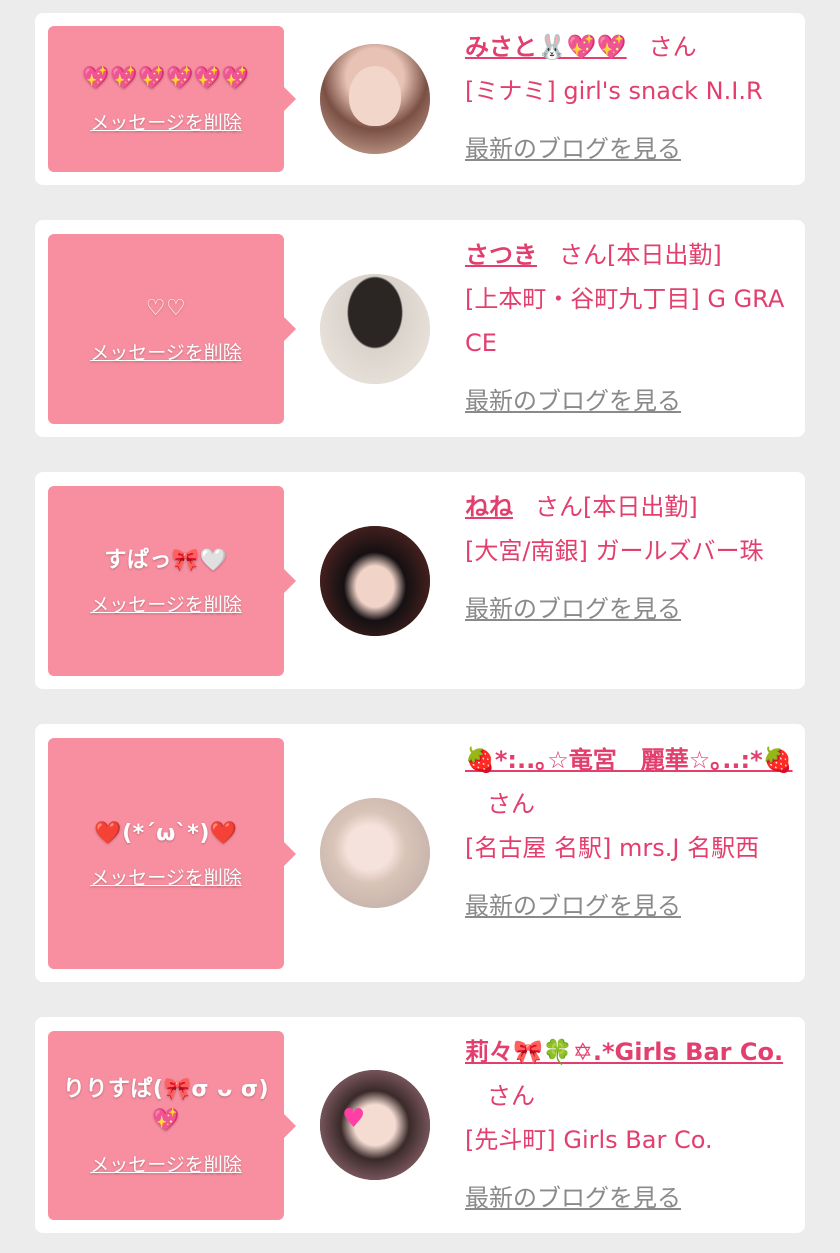 This screenshot has height=1253, width=840. What do you see at coordinates (172, 329) in the screenshot?
I see `message-bubble: ♡♡ メッセージを削除` at bounding box center [172, 329].